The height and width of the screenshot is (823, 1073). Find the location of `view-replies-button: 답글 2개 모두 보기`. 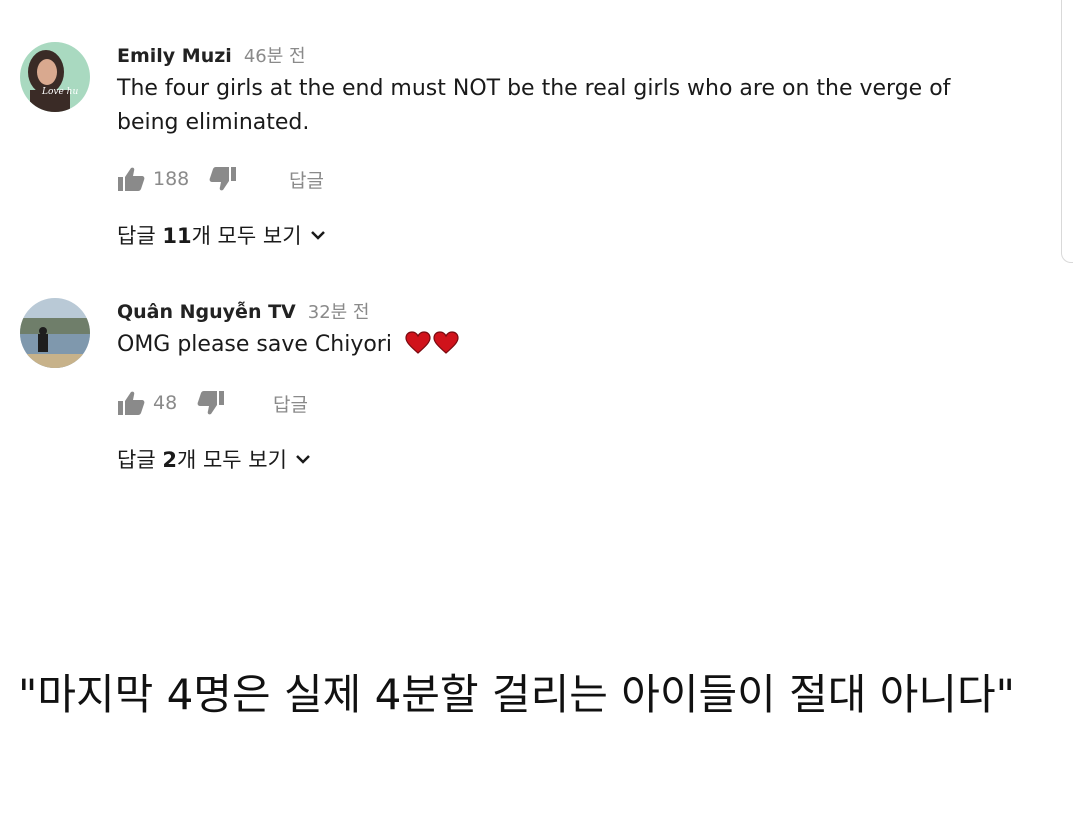

view-replies-button: 답글 2개 모두 보기 is located at coordinates (214, 459).